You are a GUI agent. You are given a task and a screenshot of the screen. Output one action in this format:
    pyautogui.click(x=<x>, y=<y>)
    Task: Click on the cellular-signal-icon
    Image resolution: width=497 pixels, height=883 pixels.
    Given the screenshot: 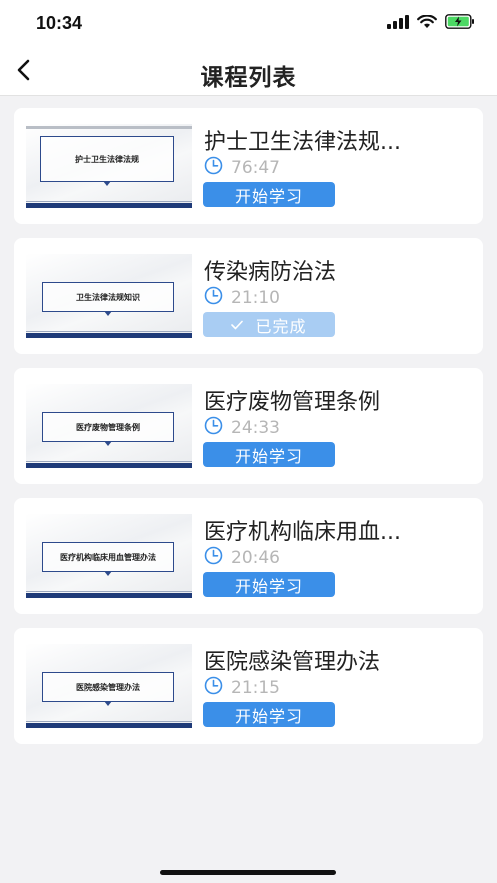 What is the action you would take?
    pyautogui.click(x=398, y=23)
    